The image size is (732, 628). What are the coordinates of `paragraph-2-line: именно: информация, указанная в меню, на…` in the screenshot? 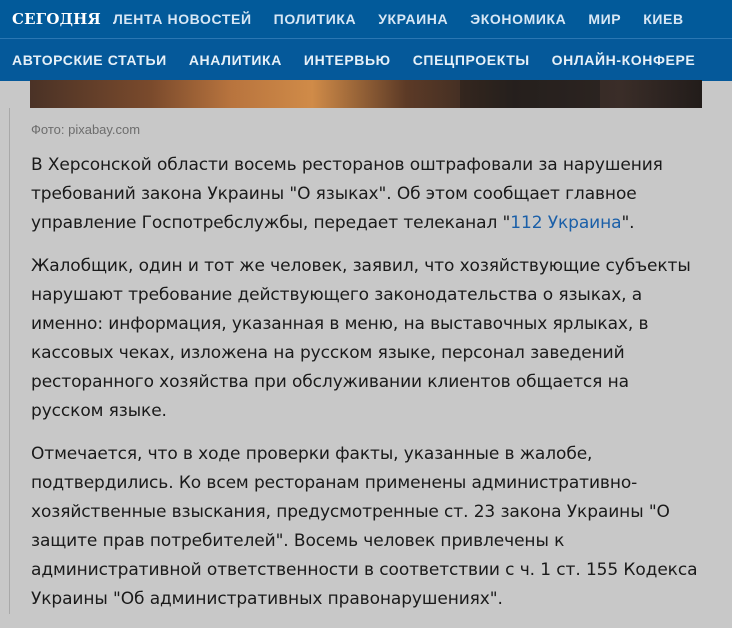 It's located at (340, 324).